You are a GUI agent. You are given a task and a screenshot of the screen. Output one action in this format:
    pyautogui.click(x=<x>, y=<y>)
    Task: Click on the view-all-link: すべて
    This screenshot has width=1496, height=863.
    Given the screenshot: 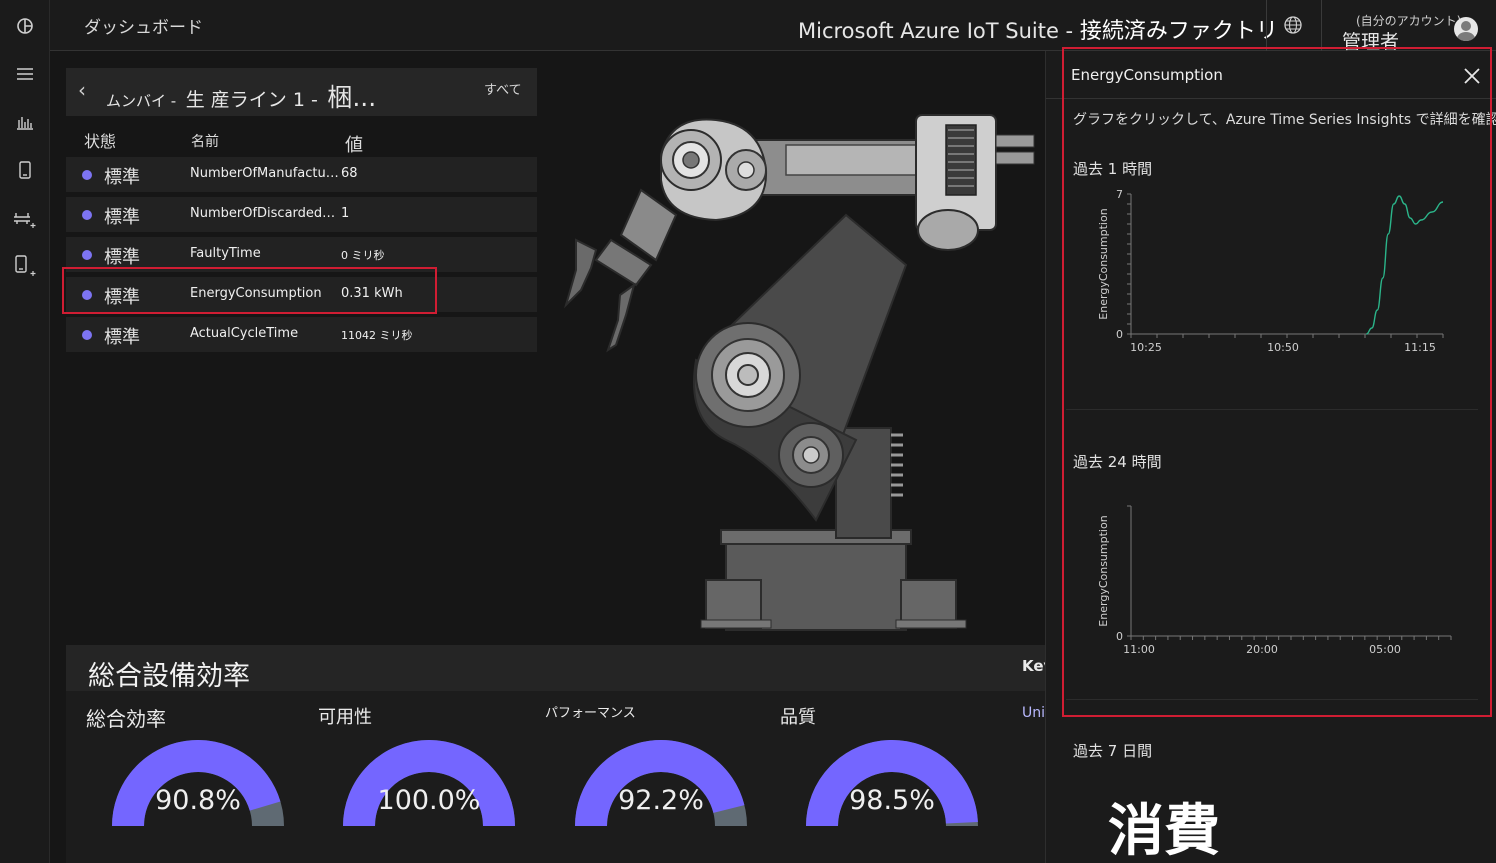 What is the action you would take?
    pyautogui.click(x=503, y=88)
    